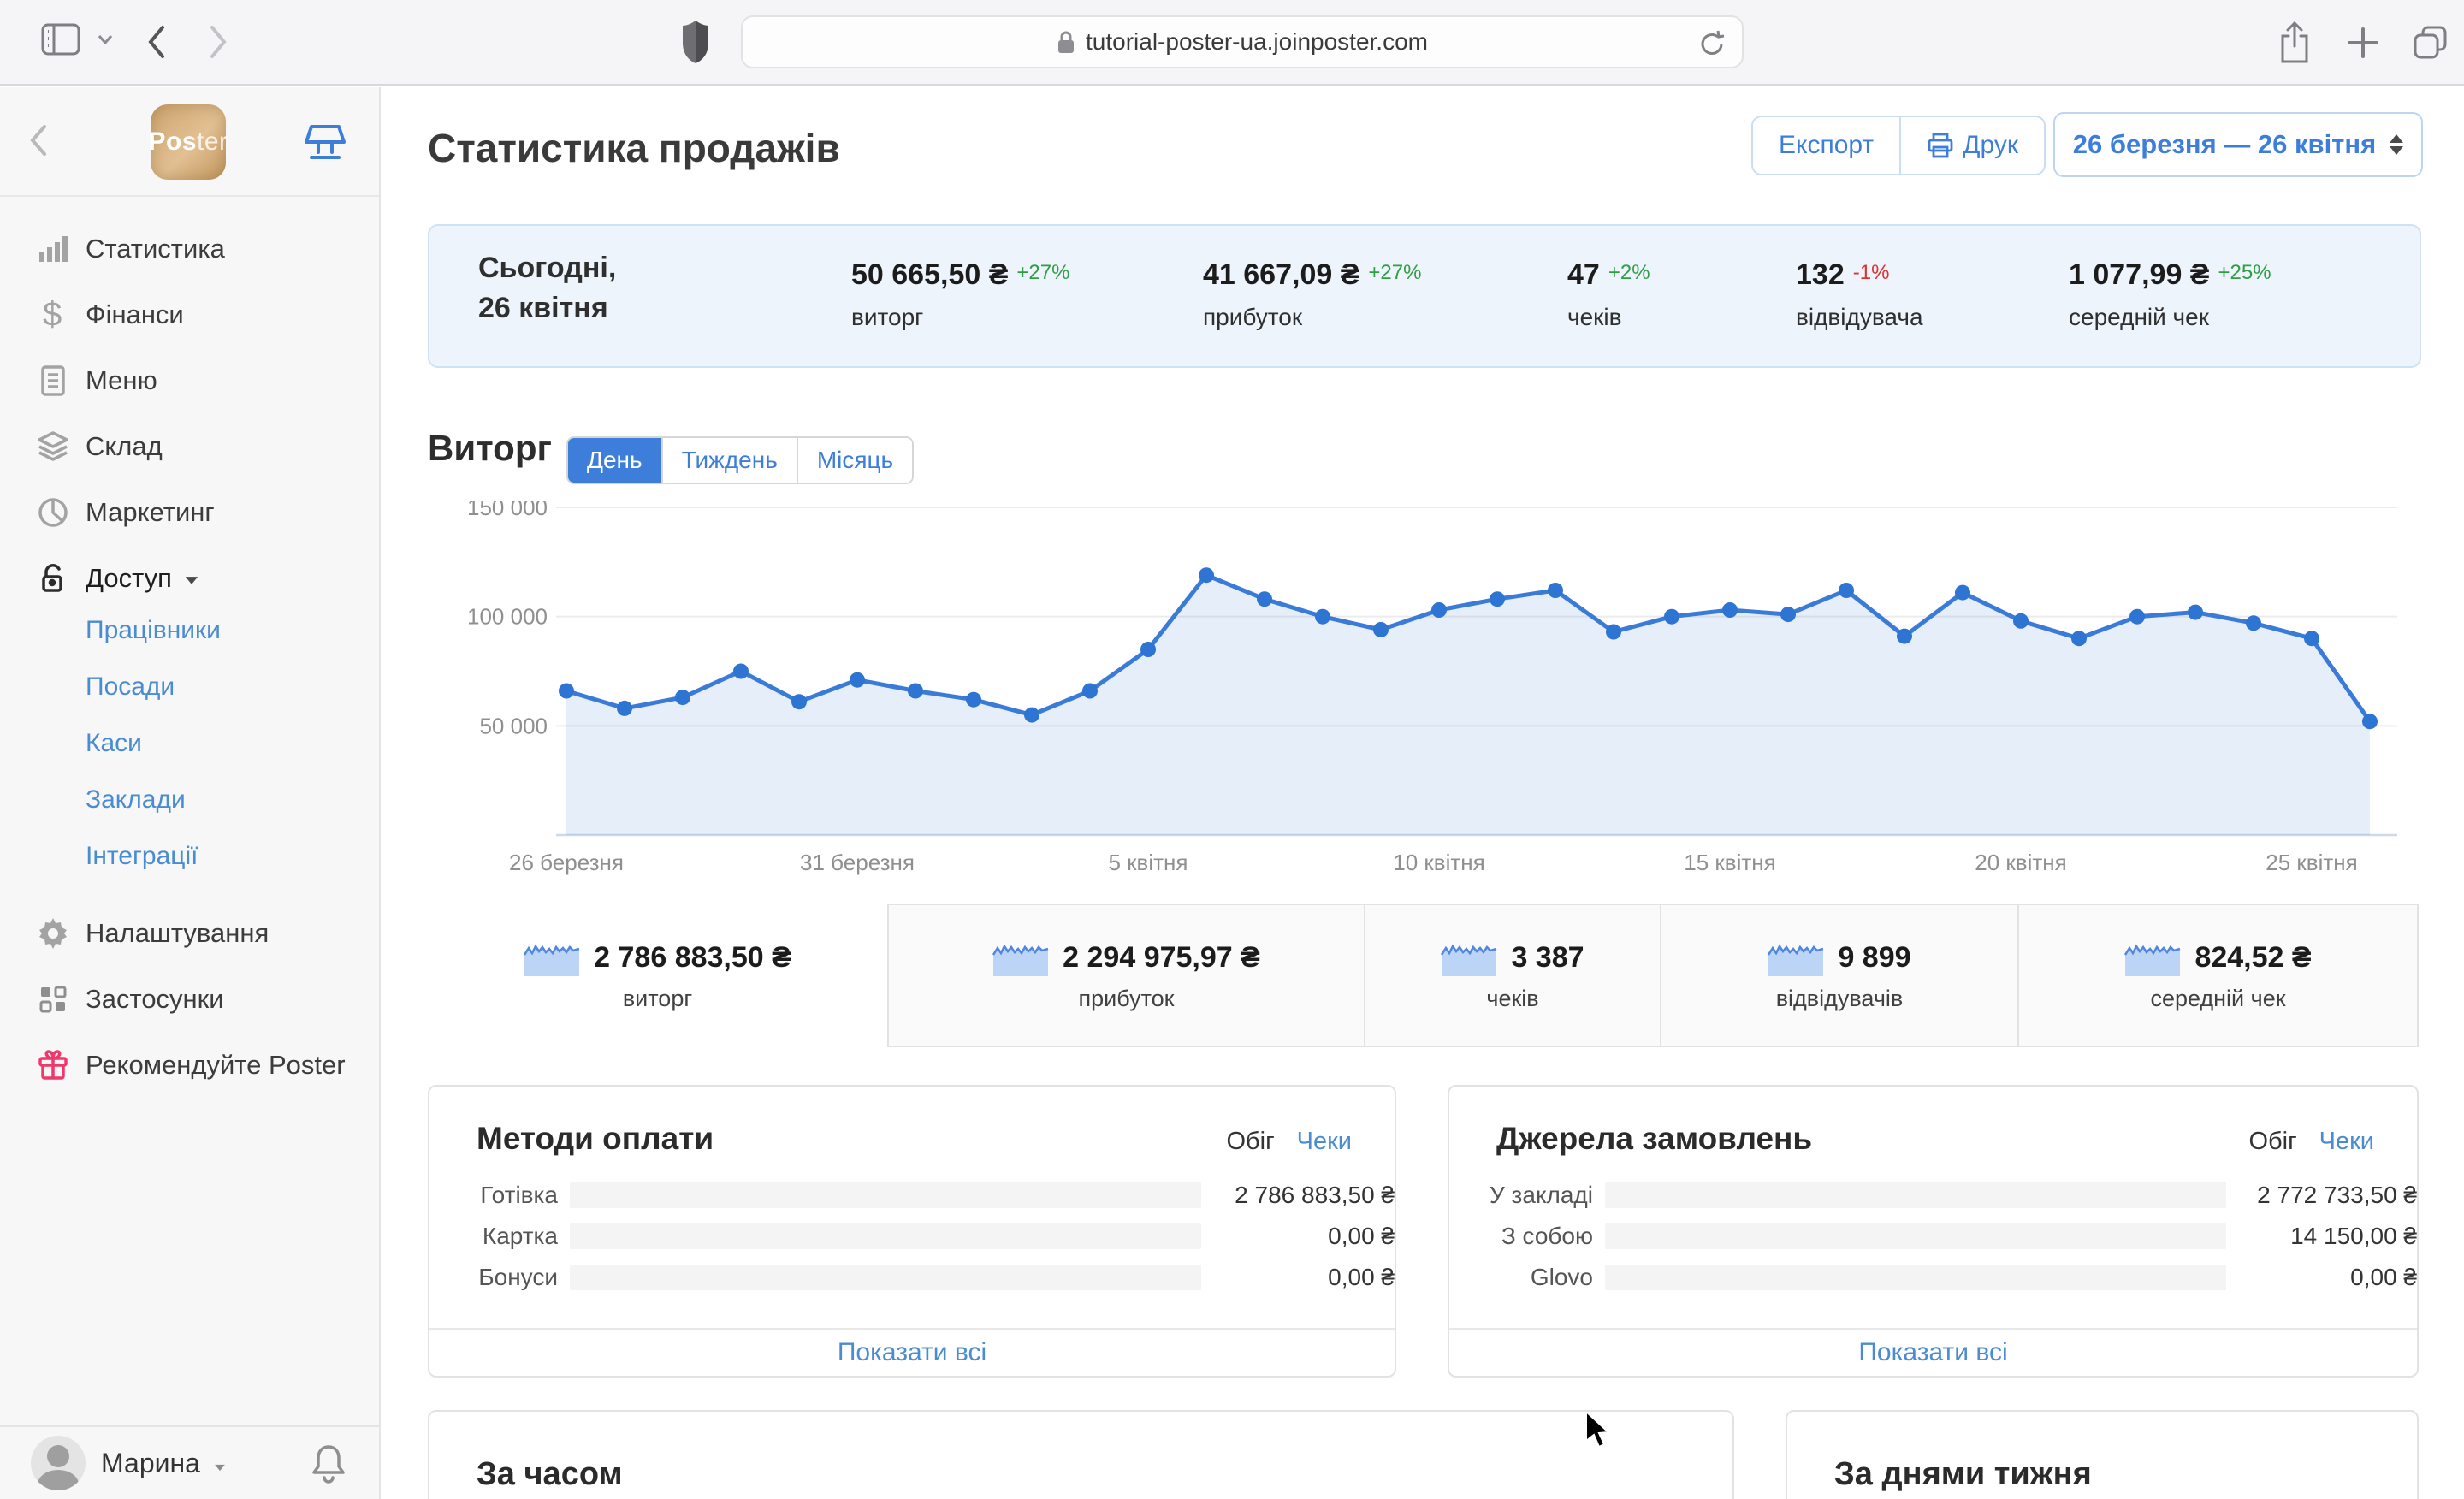 This screenshot has height=1499, width=2464. I want to click on revenue-section-title: Виторг, so click(490, 448).